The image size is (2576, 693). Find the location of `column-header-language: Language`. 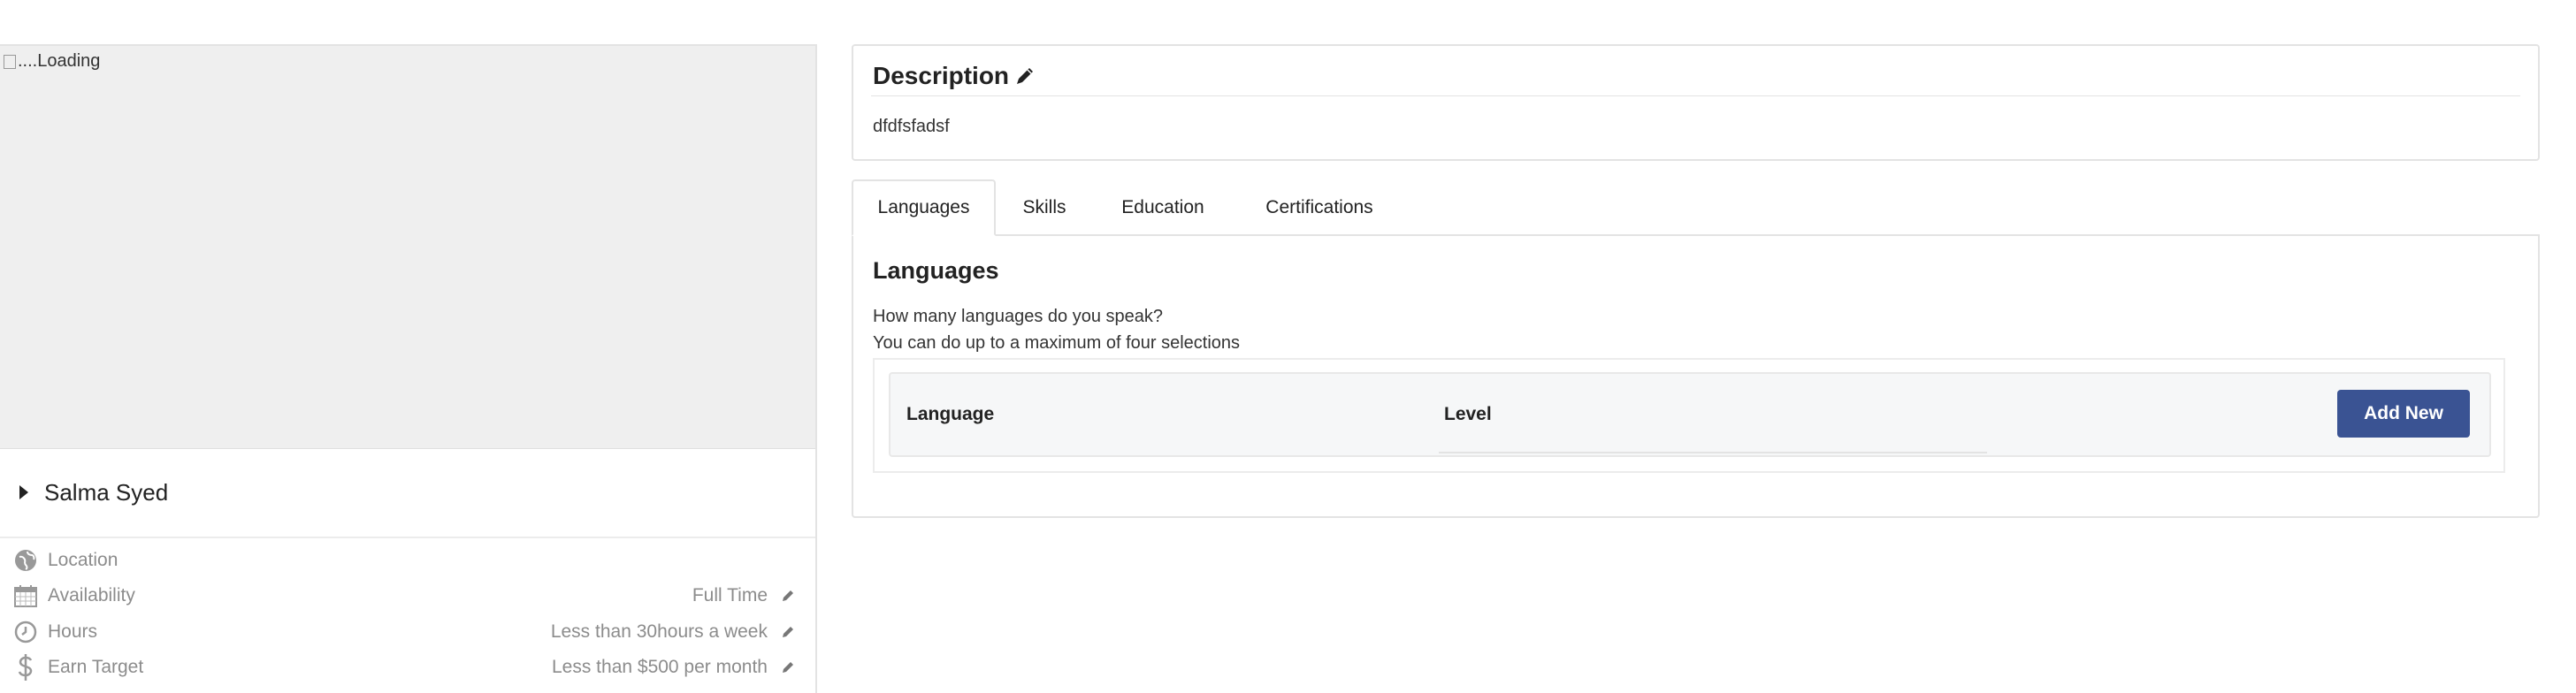

column-header-language: Language is located at coordinates (951, 414).